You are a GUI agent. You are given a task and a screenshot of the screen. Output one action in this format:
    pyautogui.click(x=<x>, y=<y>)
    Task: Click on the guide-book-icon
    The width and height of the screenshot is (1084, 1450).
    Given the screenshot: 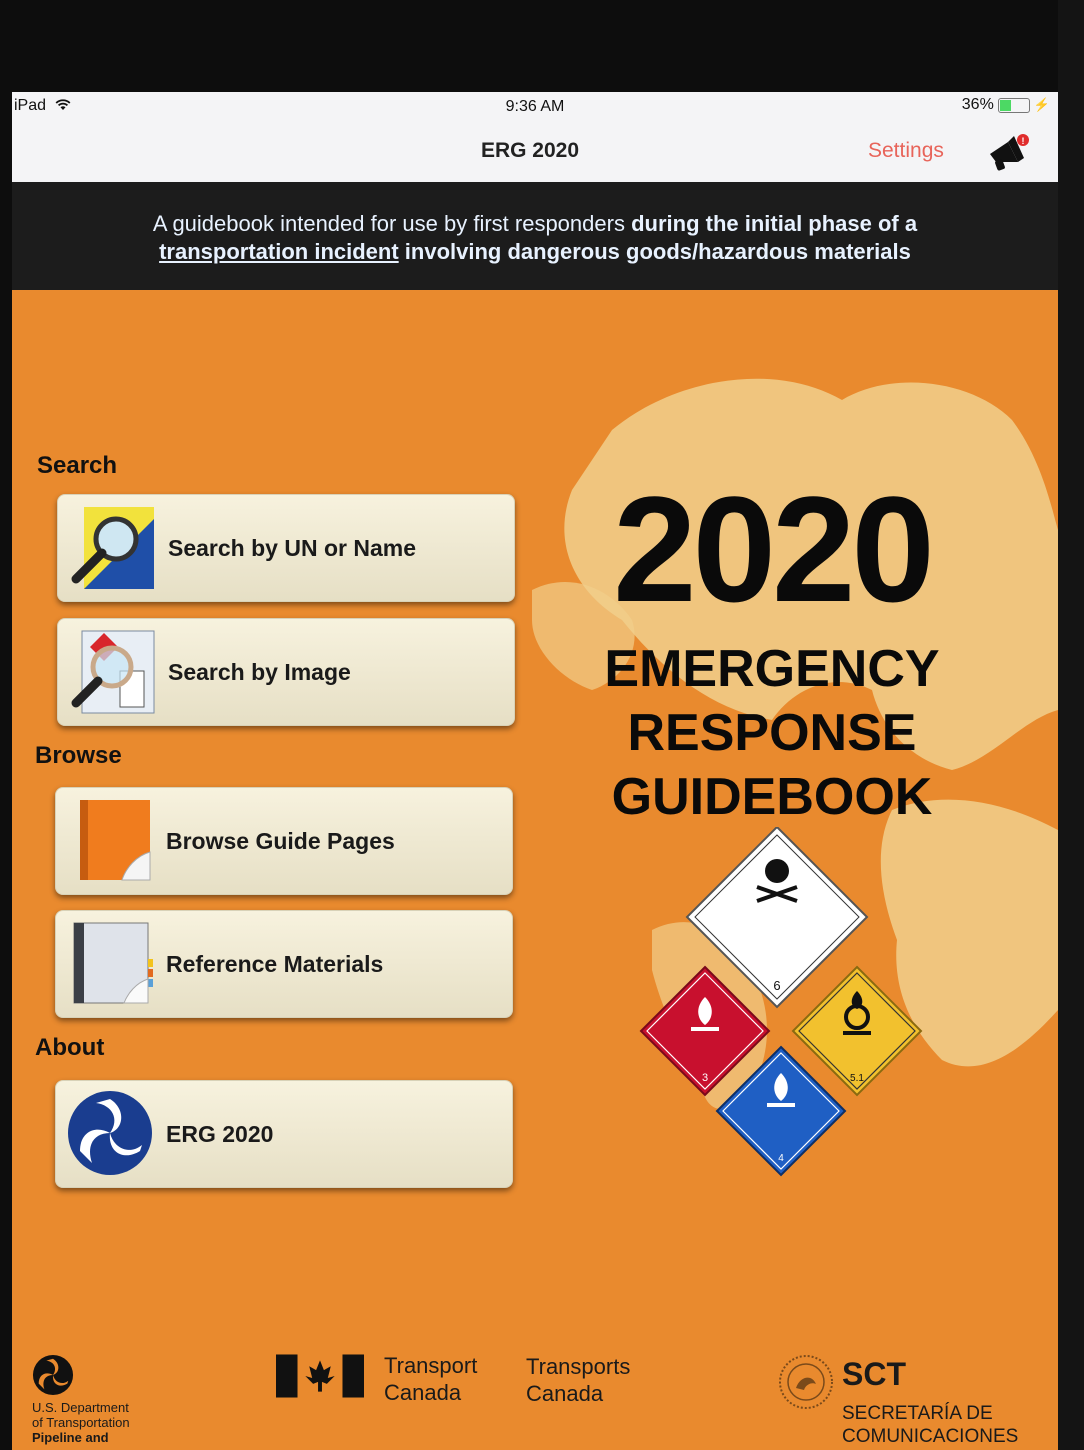 What is the action you would take?
    pyautogui.click(x=115, y=840)
    